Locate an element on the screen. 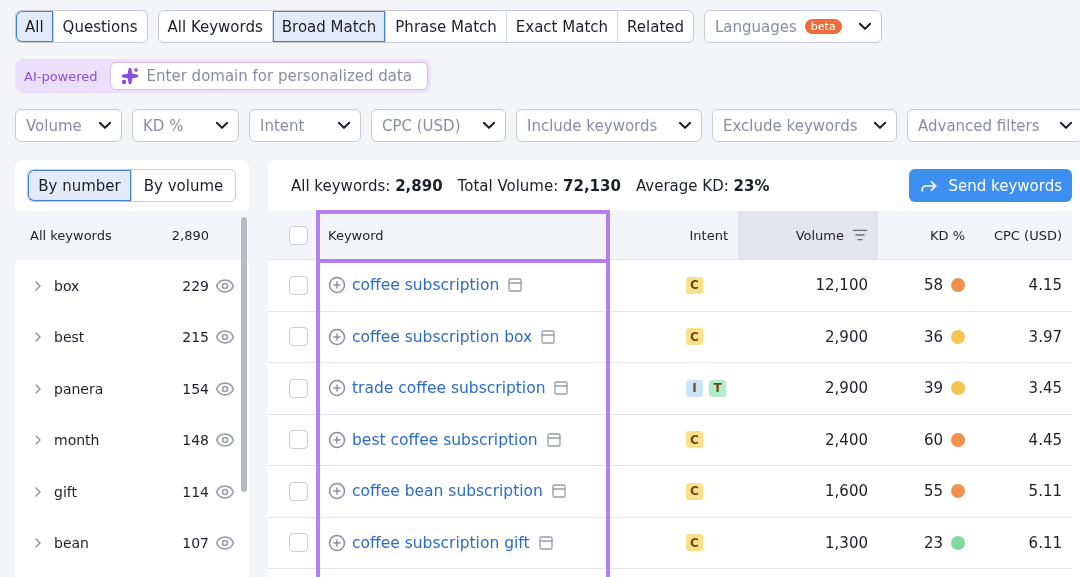 This screenshot has height=577, width=1080. group-label: All keywords is located at coordinates (71, 235).